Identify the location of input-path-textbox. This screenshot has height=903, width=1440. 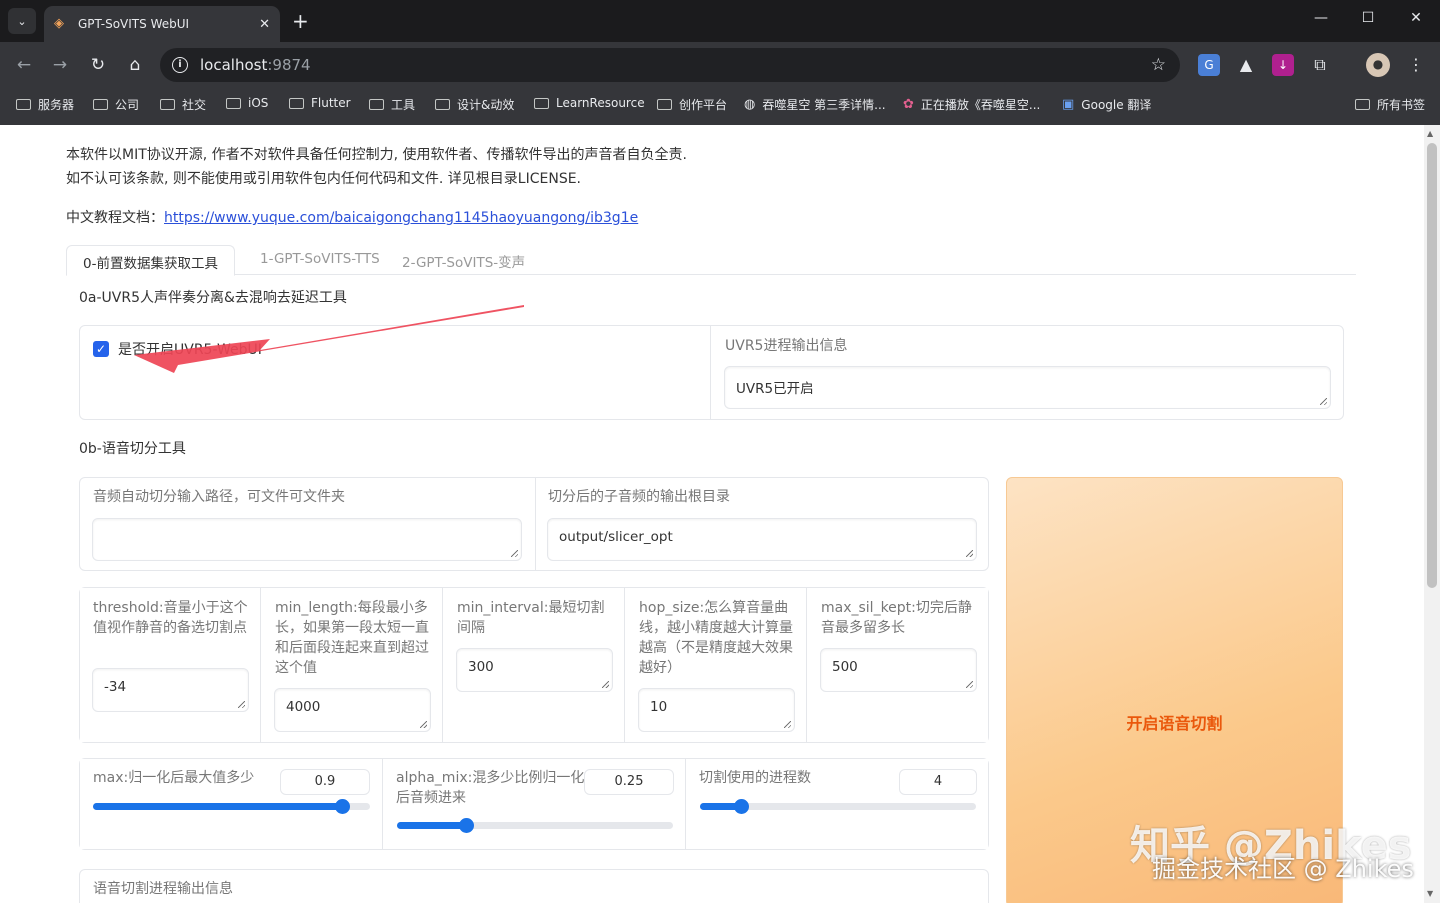
(307, 539).